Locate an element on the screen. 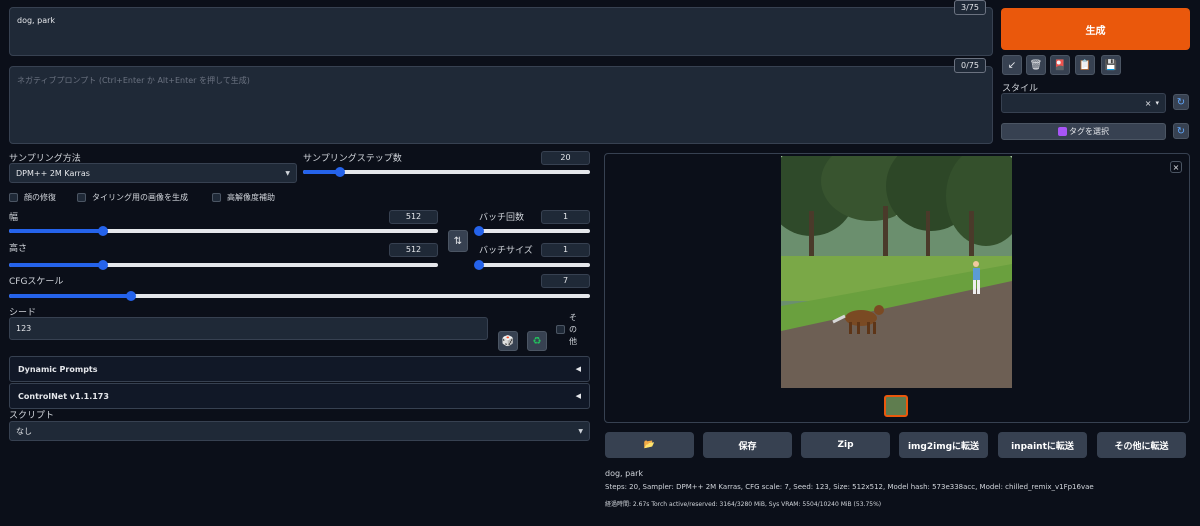  batch-count-slider is located at coordinates (532, 231).